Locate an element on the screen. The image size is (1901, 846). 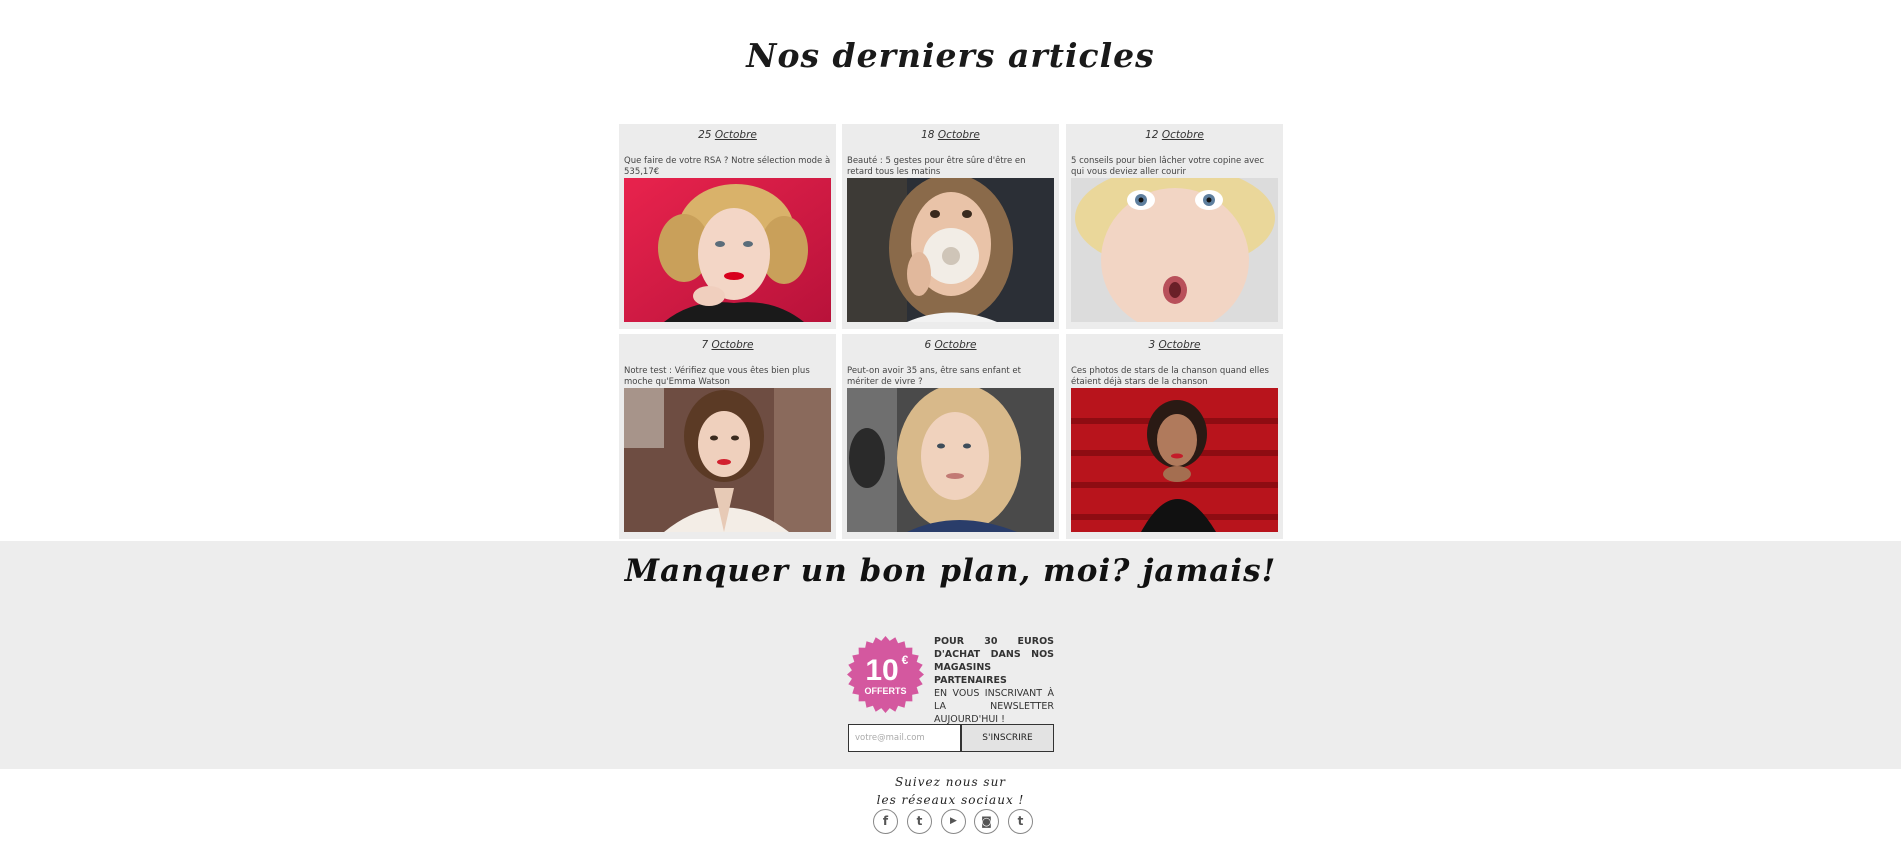
article-date: 18 Octobre is located at coordinates (950, 135).